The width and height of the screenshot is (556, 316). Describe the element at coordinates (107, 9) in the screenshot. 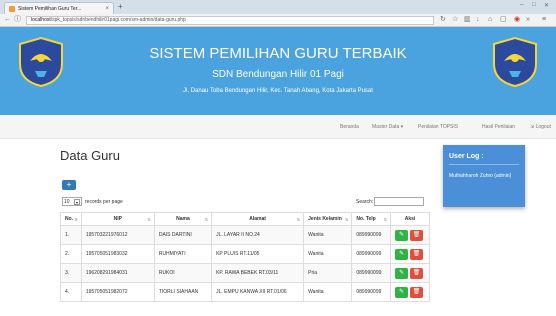

I see `tab-close-icon: ×` at that location.